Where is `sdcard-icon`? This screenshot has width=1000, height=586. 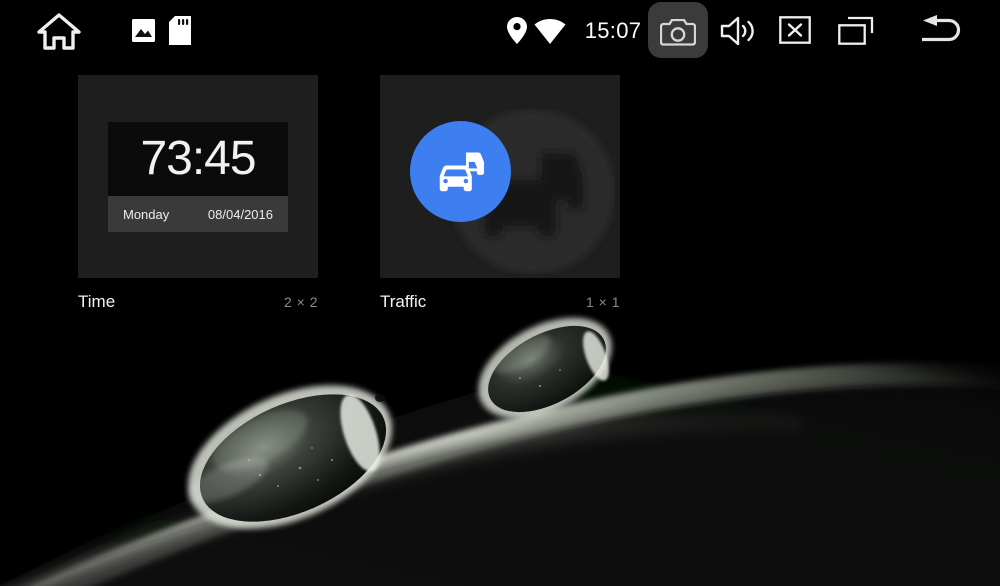 sdcard-icon is located at coordinates (180, 30).